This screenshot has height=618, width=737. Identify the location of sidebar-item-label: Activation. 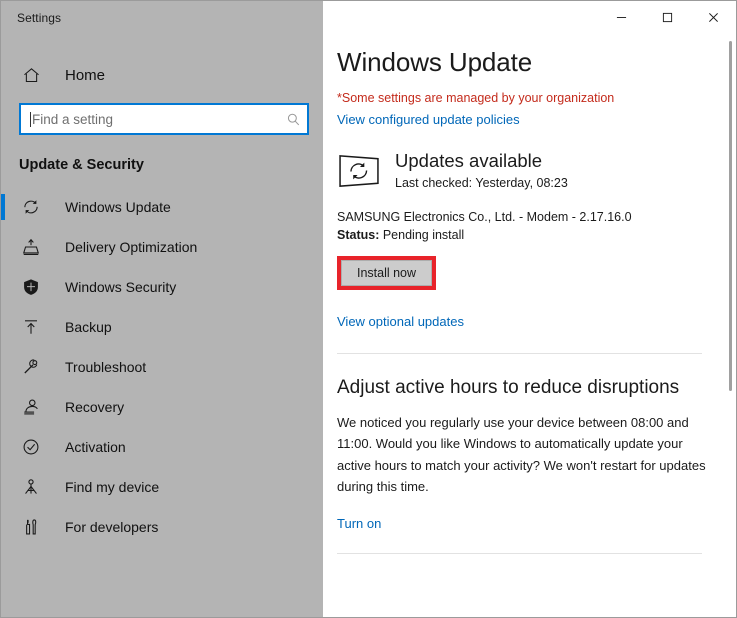
(95, 447).